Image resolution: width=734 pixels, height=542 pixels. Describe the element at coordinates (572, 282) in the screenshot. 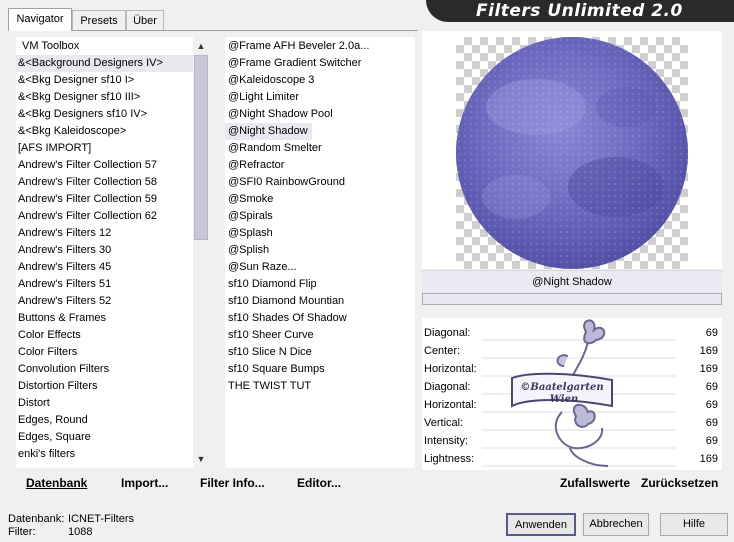

I see `preview-filter-name: @Night Shadow` at that location.